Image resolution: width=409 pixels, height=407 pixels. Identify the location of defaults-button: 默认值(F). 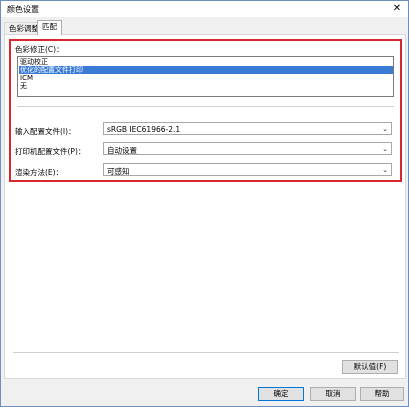
(370, 367).